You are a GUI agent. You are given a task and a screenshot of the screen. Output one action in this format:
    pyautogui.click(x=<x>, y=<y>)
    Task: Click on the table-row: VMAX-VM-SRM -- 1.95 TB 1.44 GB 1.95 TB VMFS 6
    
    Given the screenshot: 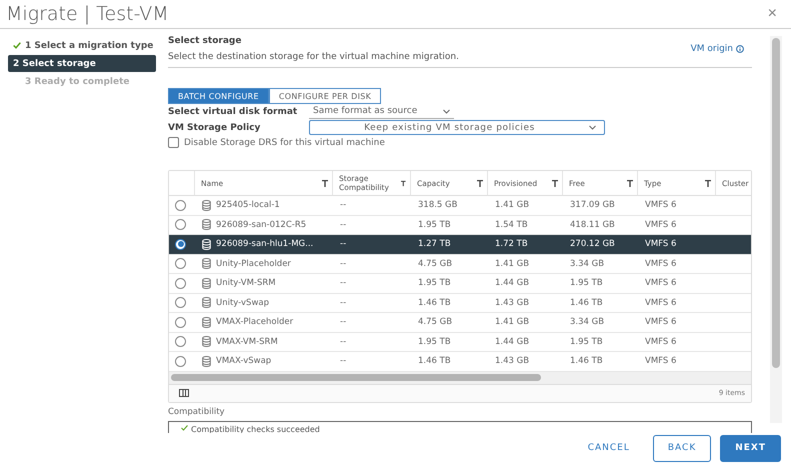 What is the action you would take?
    pyautogui.click(x=460, y=342)
    